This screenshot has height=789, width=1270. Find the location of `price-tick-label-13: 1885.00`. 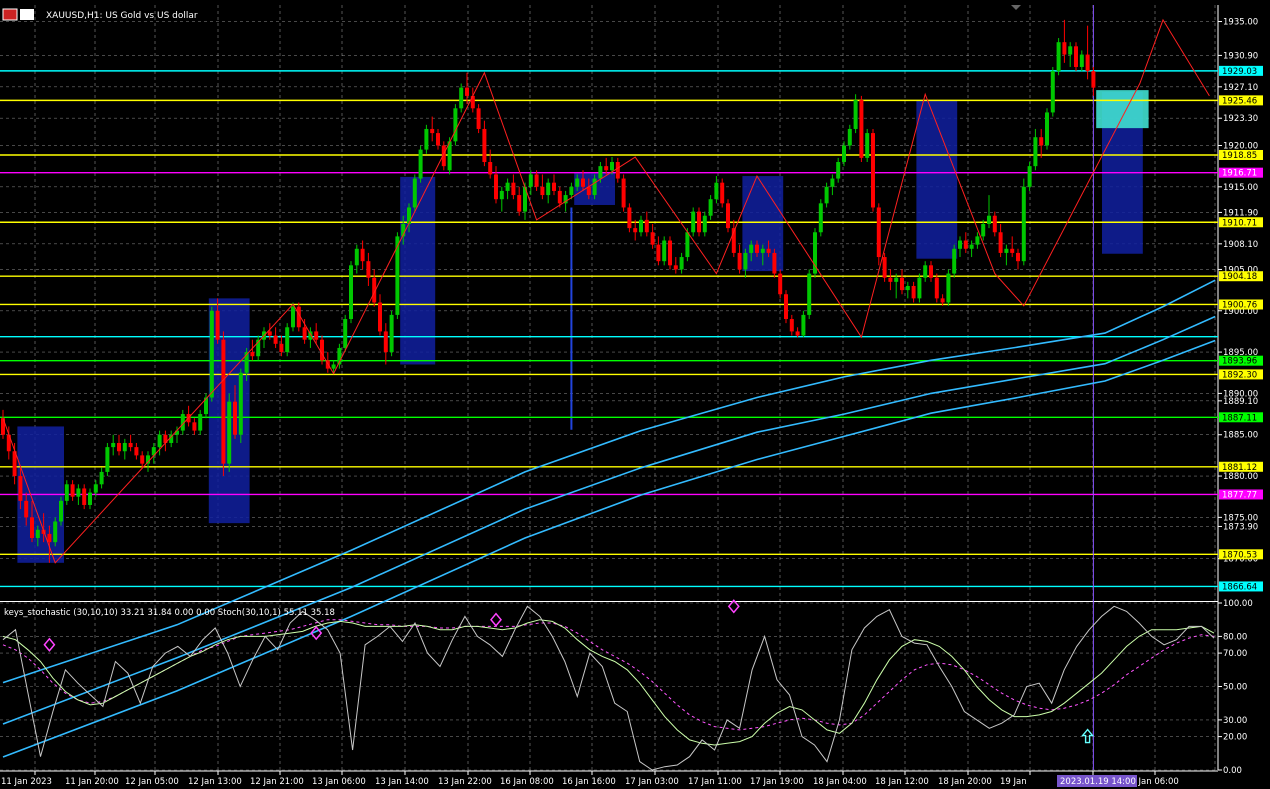

price-tick-label-13: 1885.00 is located at coordinates (1240, 436).